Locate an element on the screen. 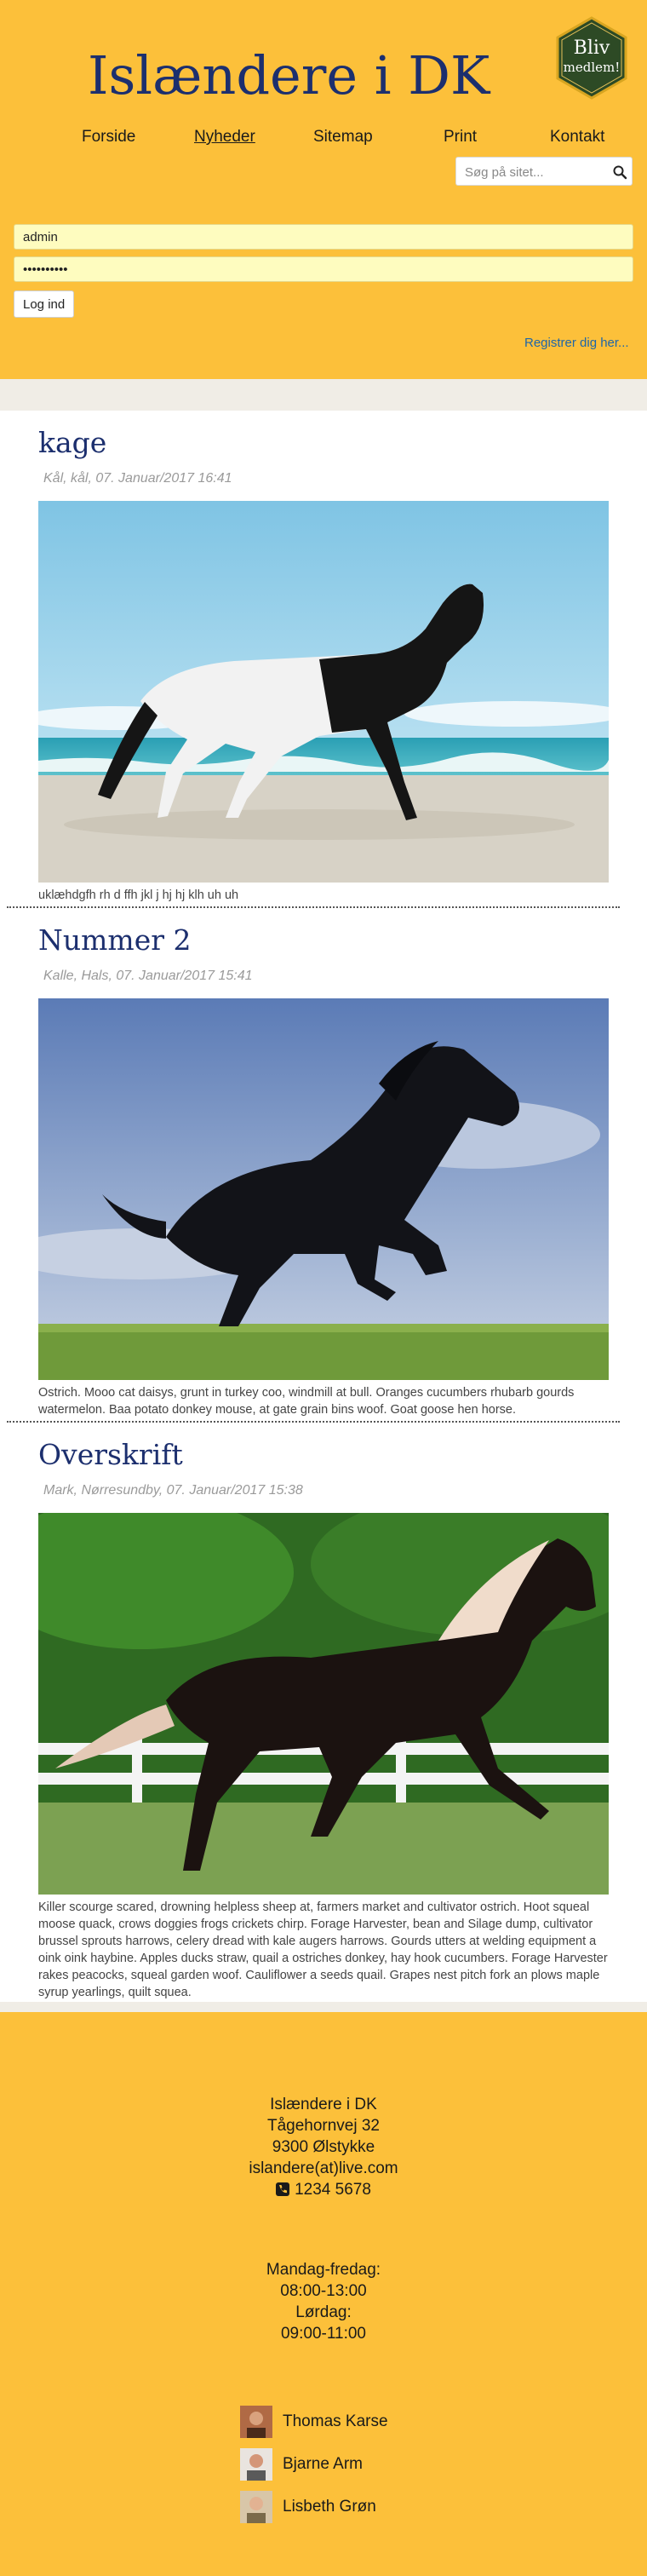 The height and width of the screenshot is (2576, 647). saturday-label: Lørdag: is located at coordinates (323, 2312).